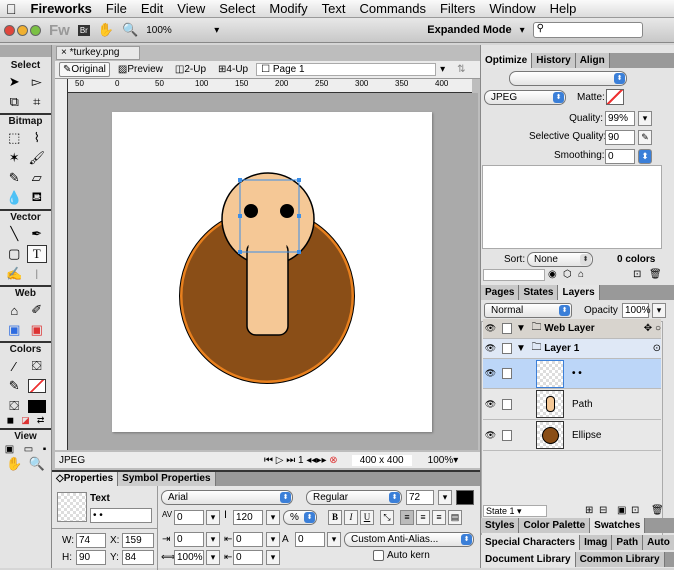 The image size is (674, 570). Describe the element at coordinates (335, 517) in the screenshot. I see `bold-button: B` at that location.